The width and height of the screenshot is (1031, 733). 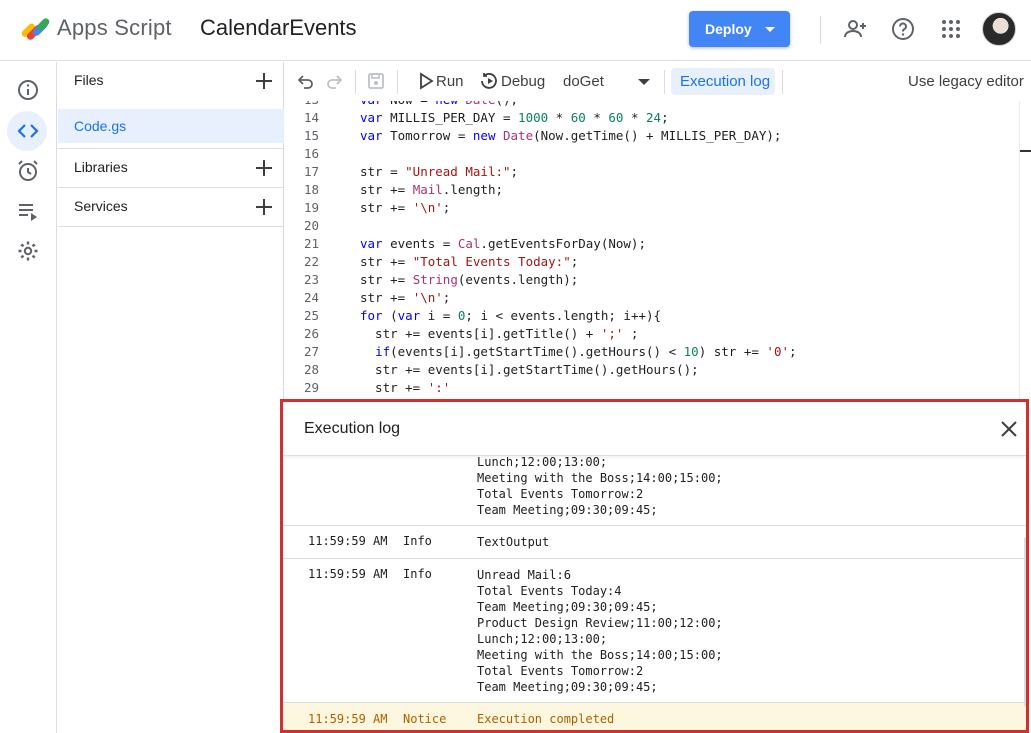 What do you see at coordinates (499, 333) in the screenshot?
I see `code-text: str += events[i].getTitle() + ';' ;` at bounding box center [499, 333].